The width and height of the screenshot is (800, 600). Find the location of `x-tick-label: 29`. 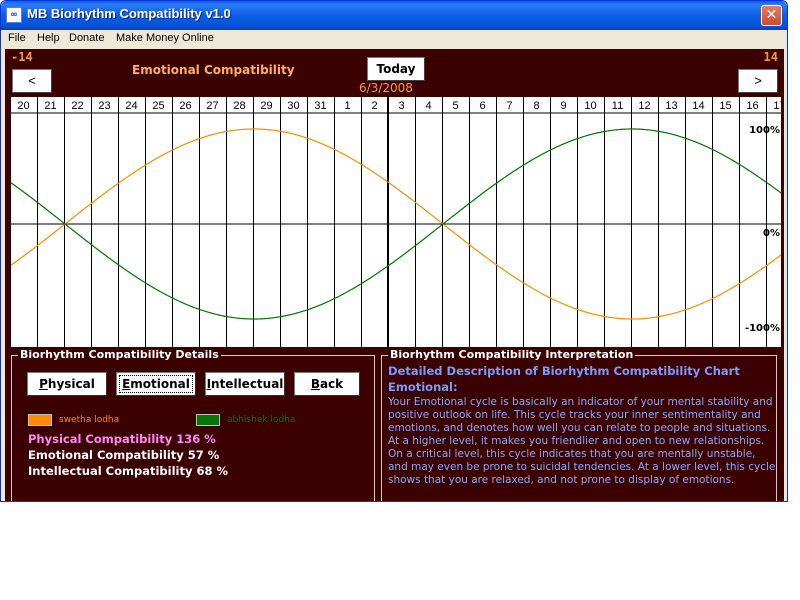

x-tick-label: 29 is located at coordinates (266, 106).